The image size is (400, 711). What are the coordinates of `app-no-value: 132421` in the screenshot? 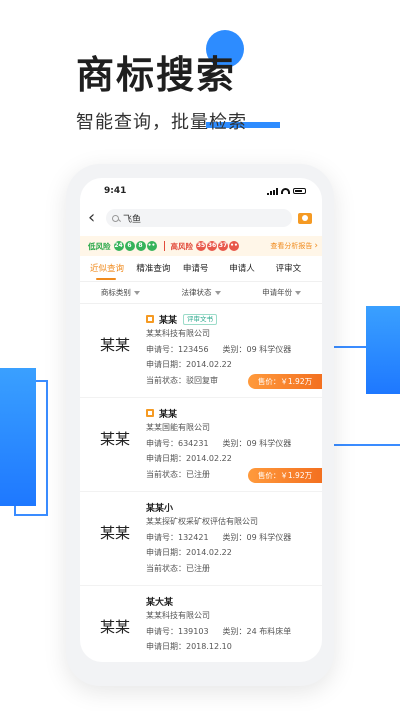 It's located at (193, 537).